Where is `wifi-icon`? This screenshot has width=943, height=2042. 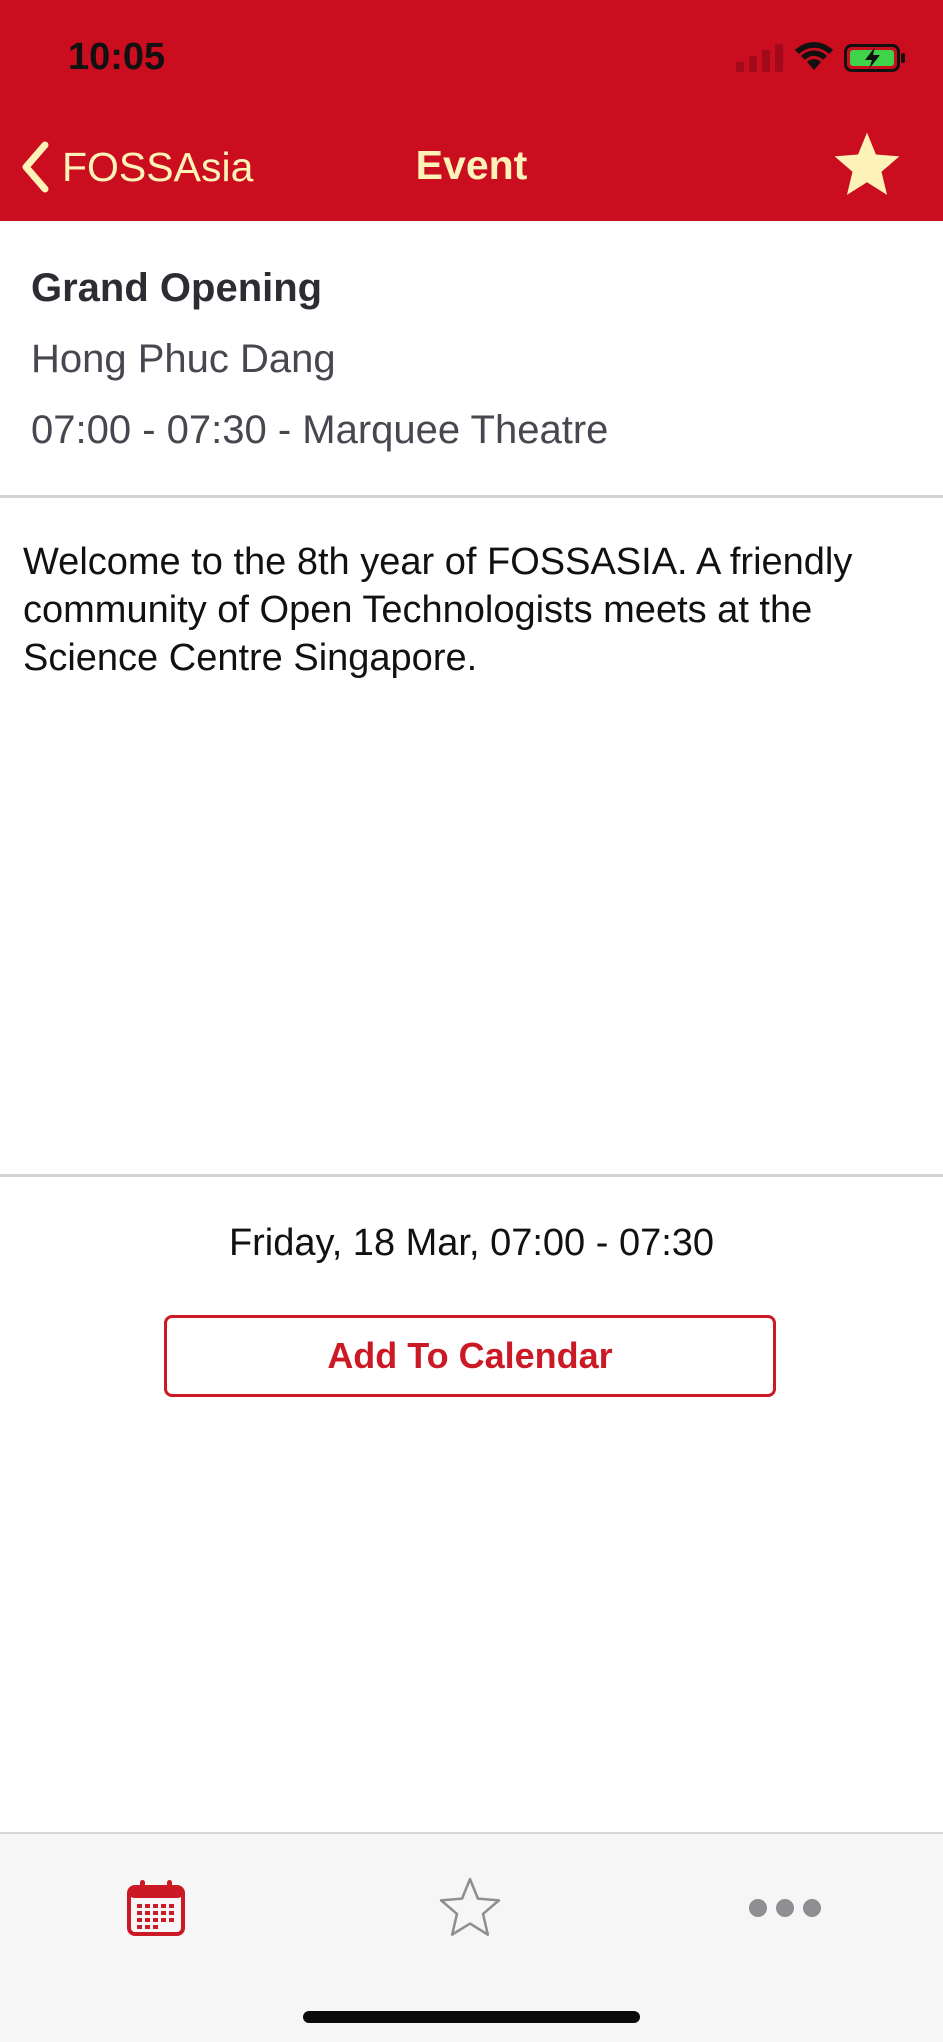
wifi-icon is located at coordinates (814, 56).